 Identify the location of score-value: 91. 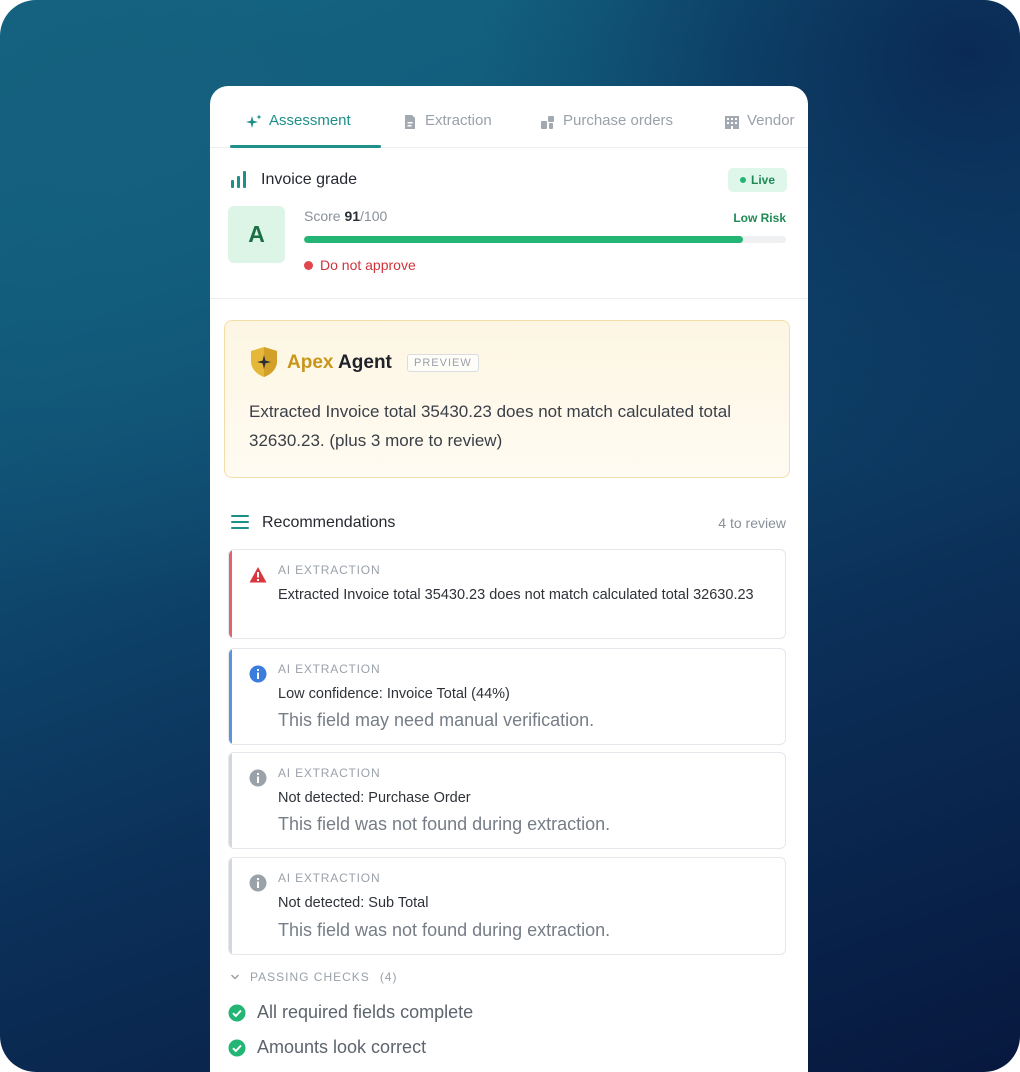
(352, 216).